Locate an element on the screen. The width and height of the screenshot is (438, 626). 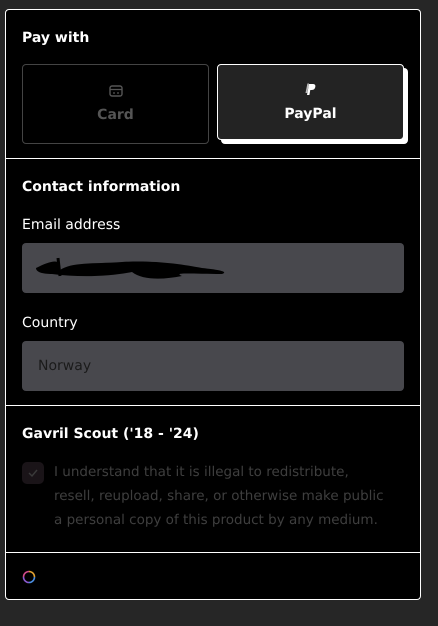
field-label: Country is located at coordinates (50, 323).